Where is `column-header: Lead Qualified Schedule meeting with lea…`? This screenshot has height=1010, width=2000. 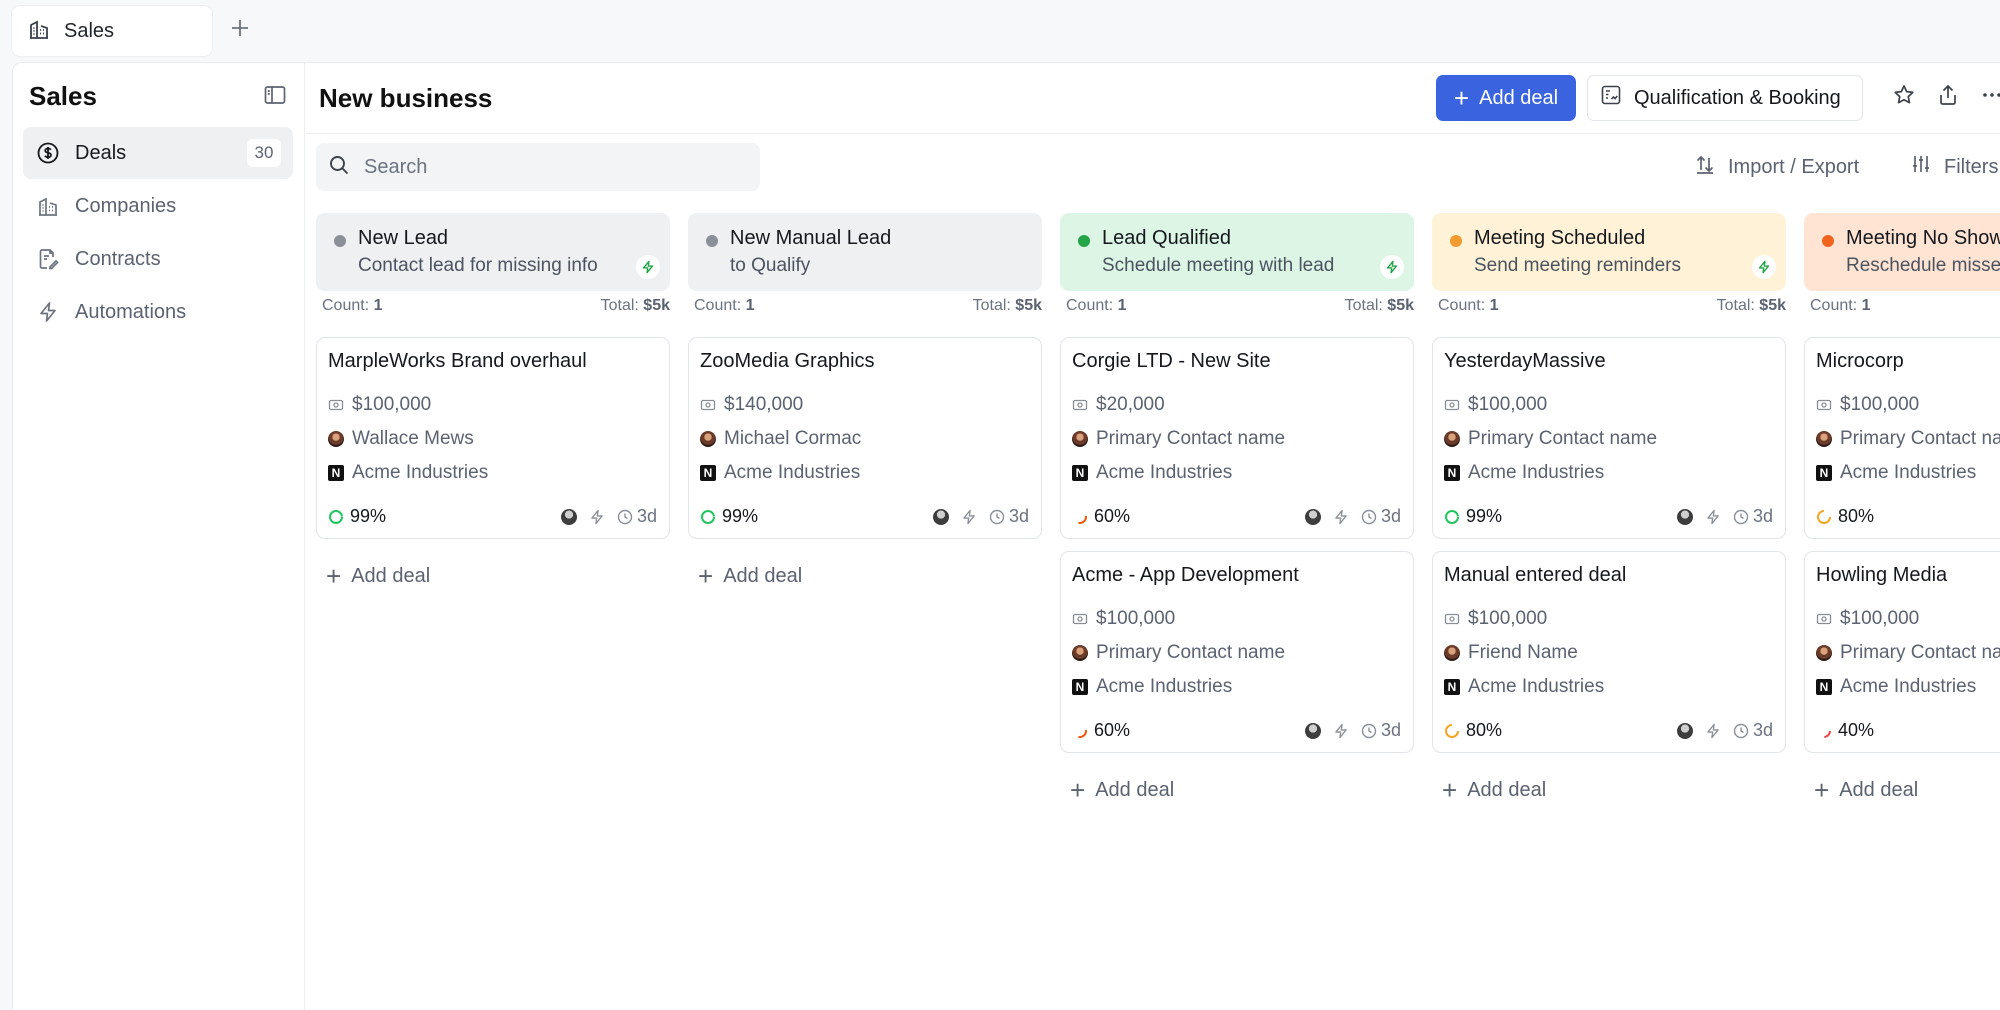
column-header: Lead Qualified Schedule meeting with lea… is located at coordinates (1237, 252).